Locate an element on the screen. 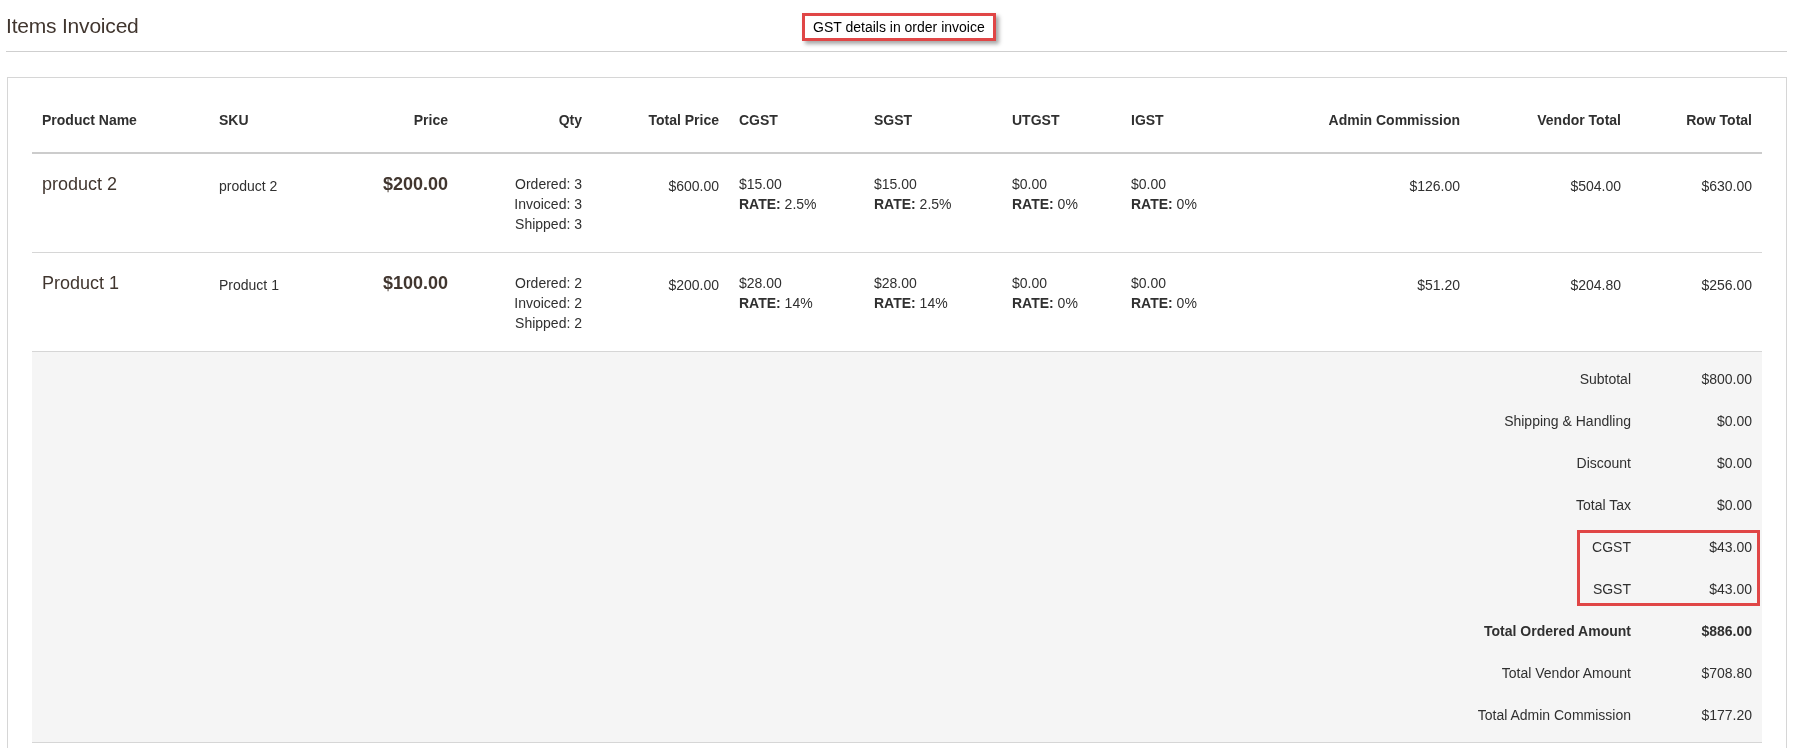 The image size is (1795, 748). quantity-text: Ordered: 2 is located at coordinates (548, 283).